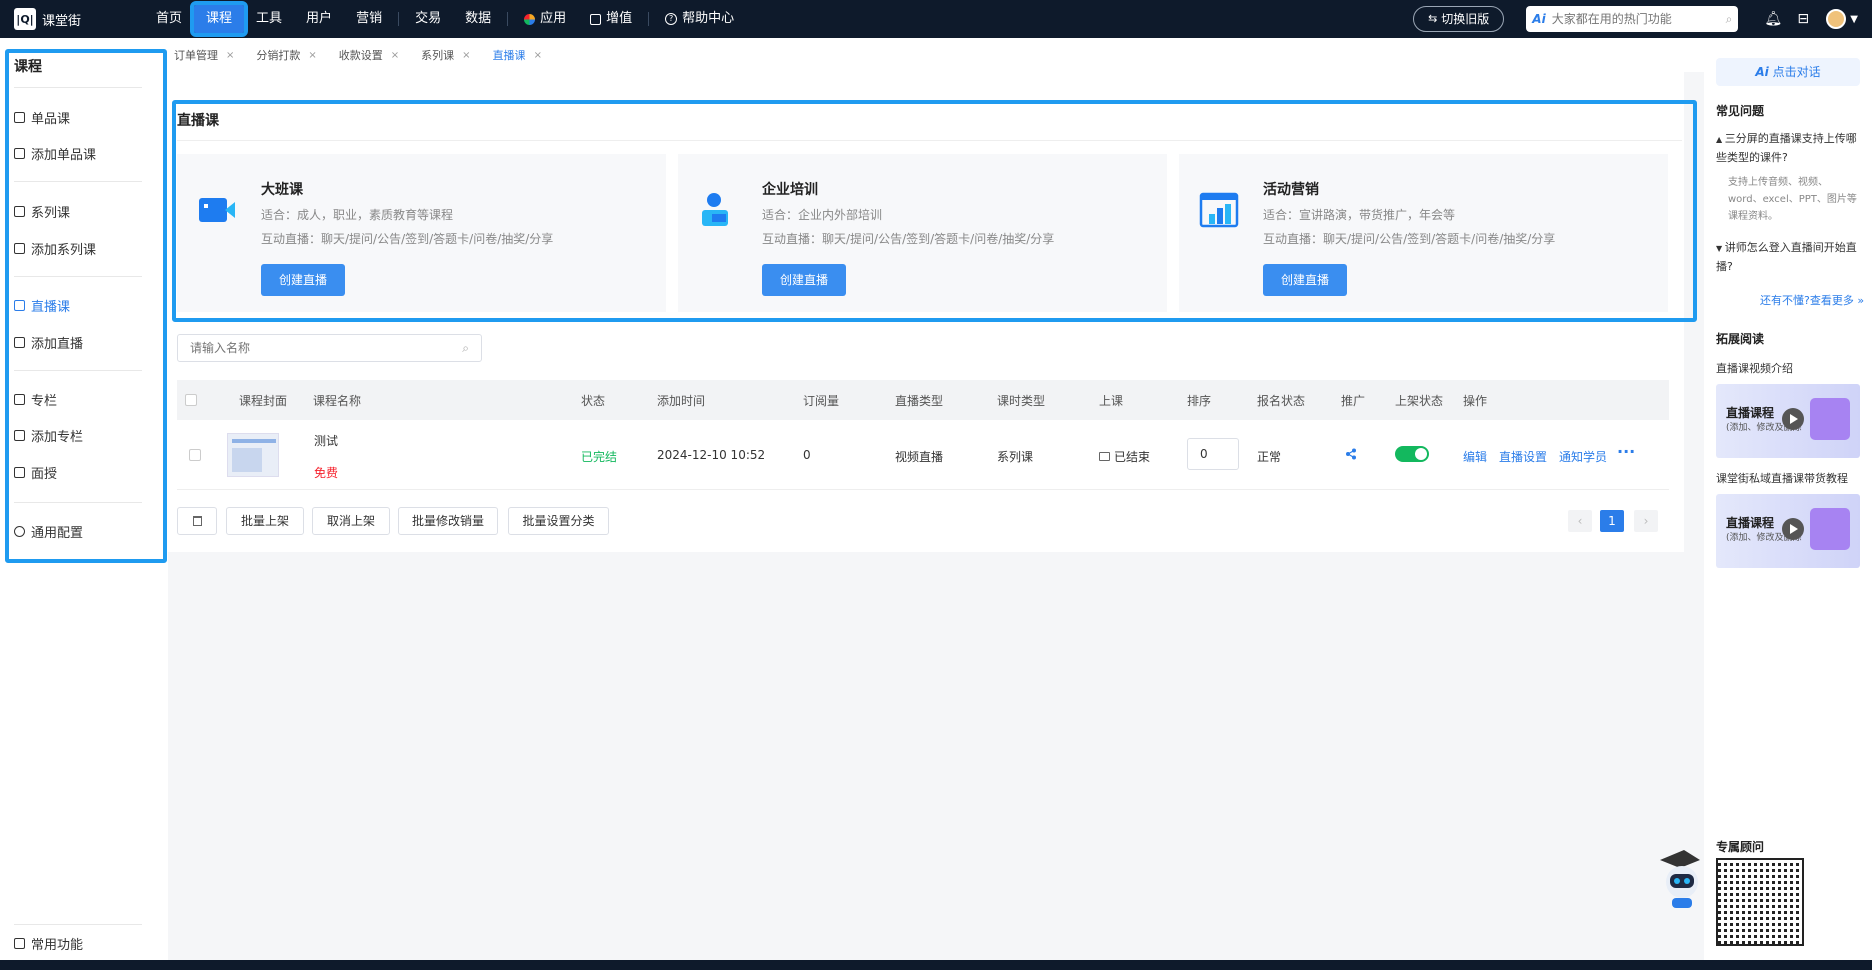 The width and height of the screenshot is (1872, 970). I want to click on logo-icon: |Q|, so click(25, 19).